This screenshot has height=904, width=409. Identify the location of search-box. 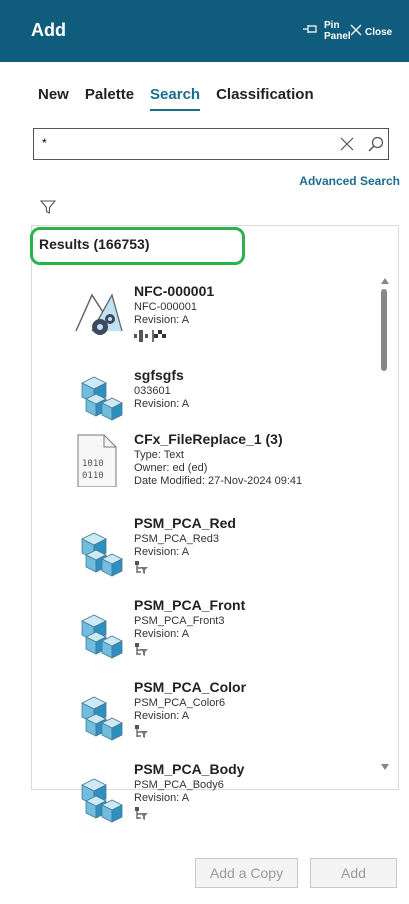
(211, 144).